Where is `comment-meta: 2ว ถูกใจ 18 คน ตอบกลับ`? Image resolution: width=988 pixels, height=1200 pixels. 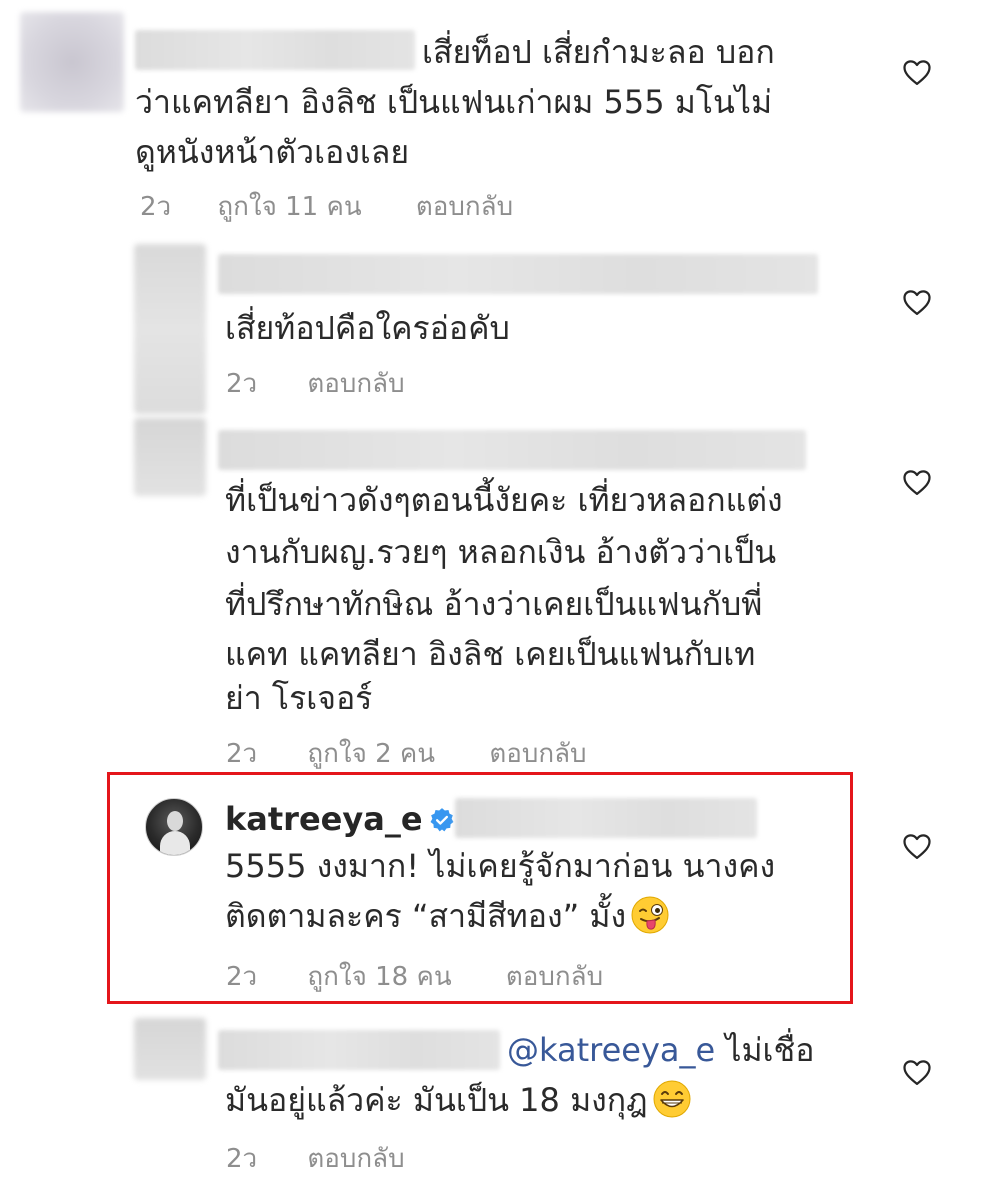 comment-meta: 2ว ถูกใจ 18 คน ตอบกลับ is located at coordinates (414, 977).